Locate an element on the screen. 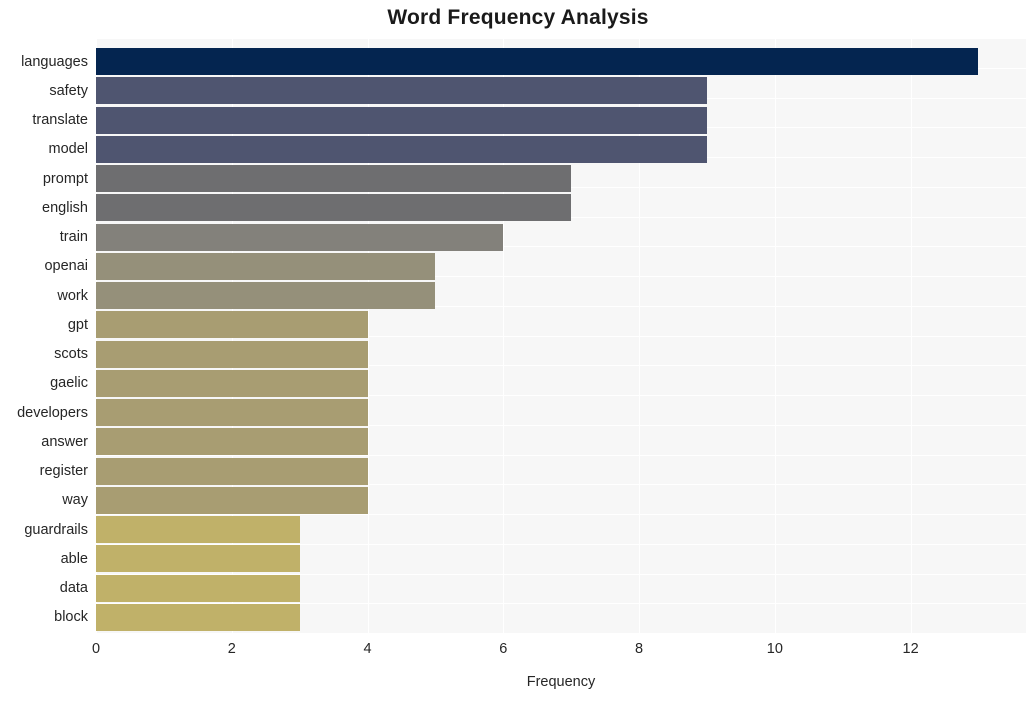  y-axis-tick-label: prompt is located at coordinates (65, 178).